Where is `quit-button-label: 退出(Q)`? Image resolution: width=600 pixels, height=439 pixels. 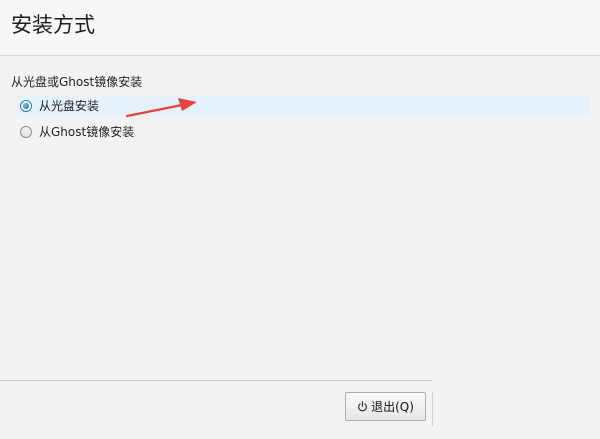 quit-button-label: 退出(Q) is located at coordinates (392, 407).